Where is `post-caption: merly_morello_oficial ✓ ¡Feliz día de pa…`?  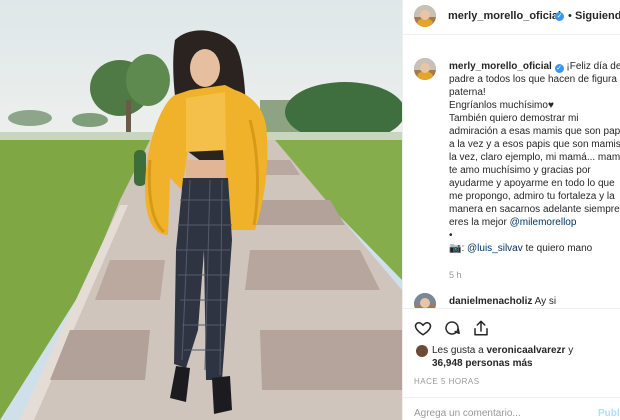 post-caption: merly_morello_oficial ✓ ¡Feliz día de pa… is located at coordinates (534, 157).